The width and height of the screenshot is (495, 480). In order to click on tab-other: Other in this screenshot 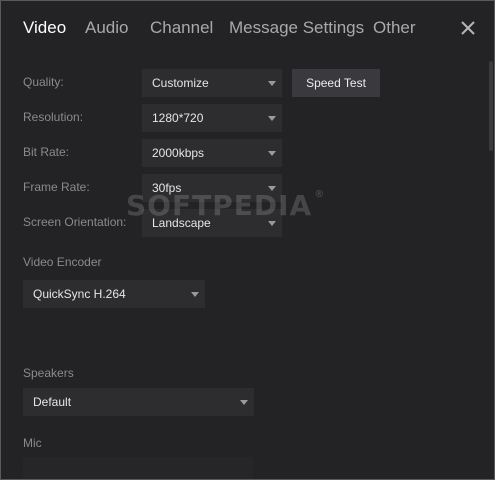, I will do `click(394, 28)`.